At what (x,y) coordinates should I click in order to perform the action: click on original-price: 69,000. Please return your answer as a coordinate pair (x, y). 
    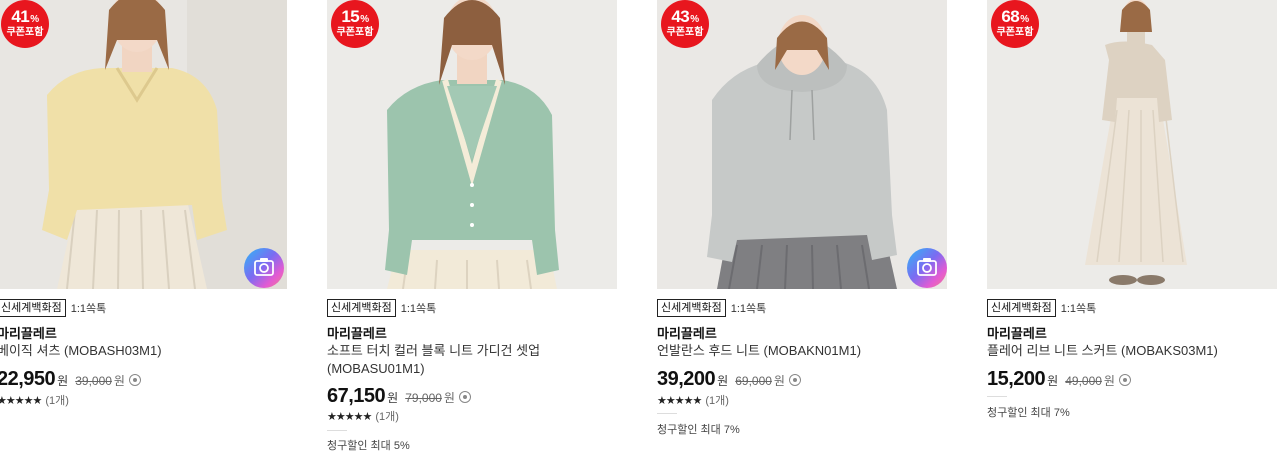
    Looking at the image, I should click on (753, 381).